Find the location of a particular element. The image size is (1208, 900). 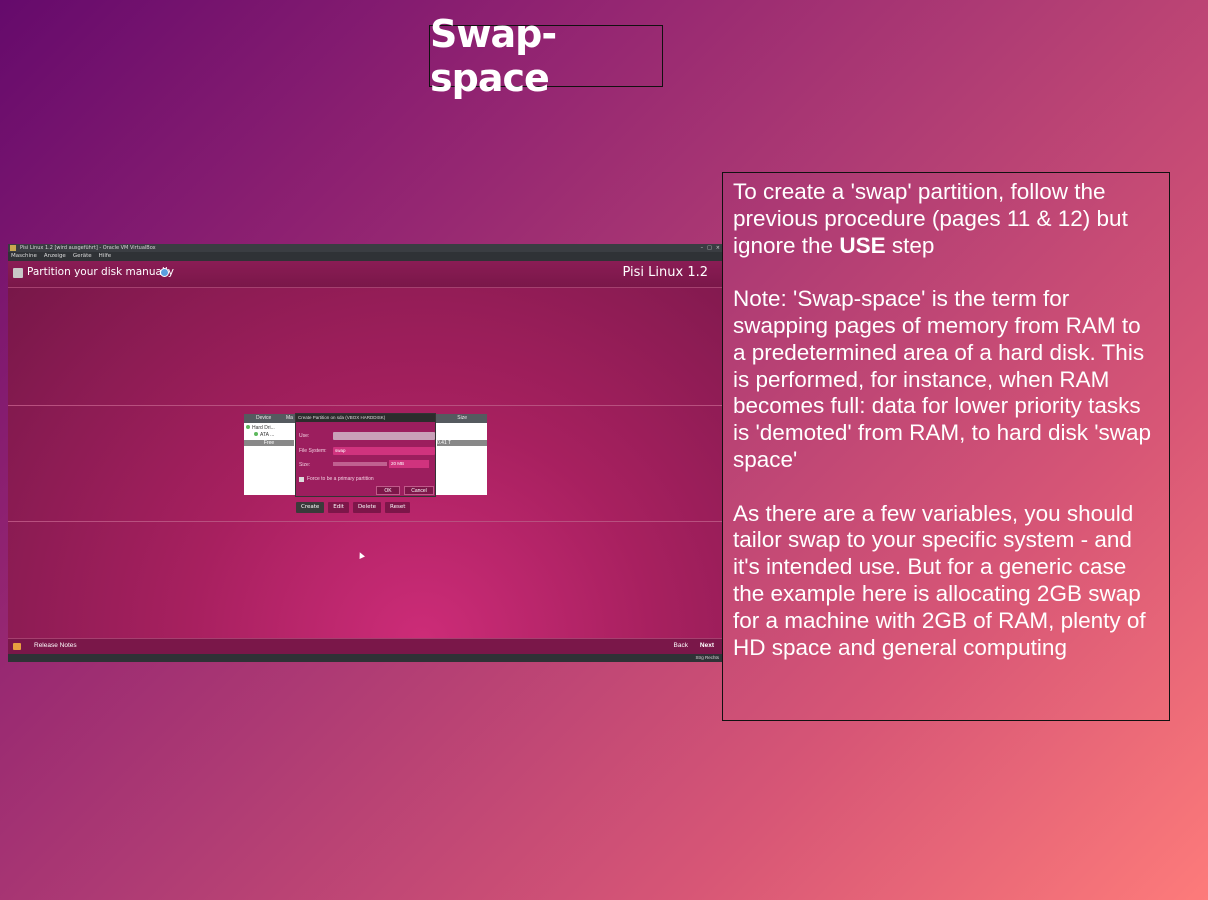

reset-button: Reset is located at coordinates (398, 507).